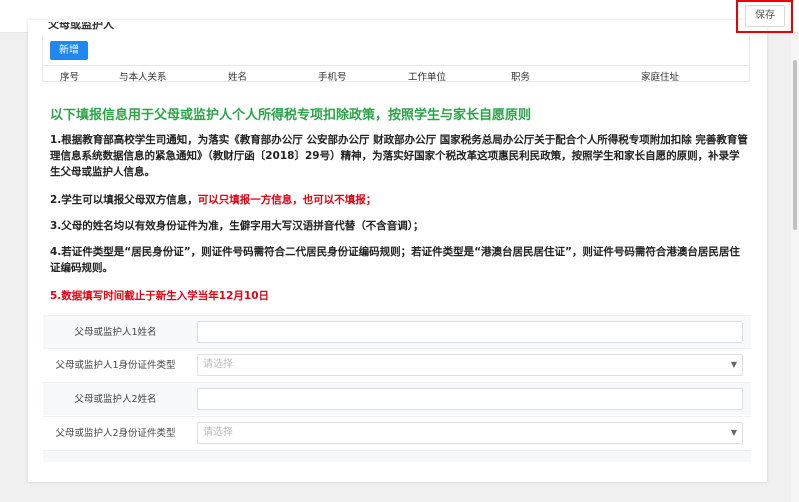 The width and height of the screenshot is (799, 502). What do you see at coordinates (427, 77) in the screenshot?
I see `column-header-employer: 工作单位` at bounding box center [427, 77].